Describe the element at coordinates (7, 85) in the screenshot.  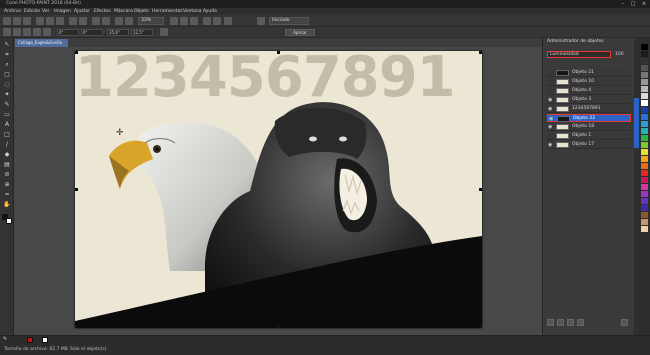
I see `lasso-tool-icon: ◌` at that location.